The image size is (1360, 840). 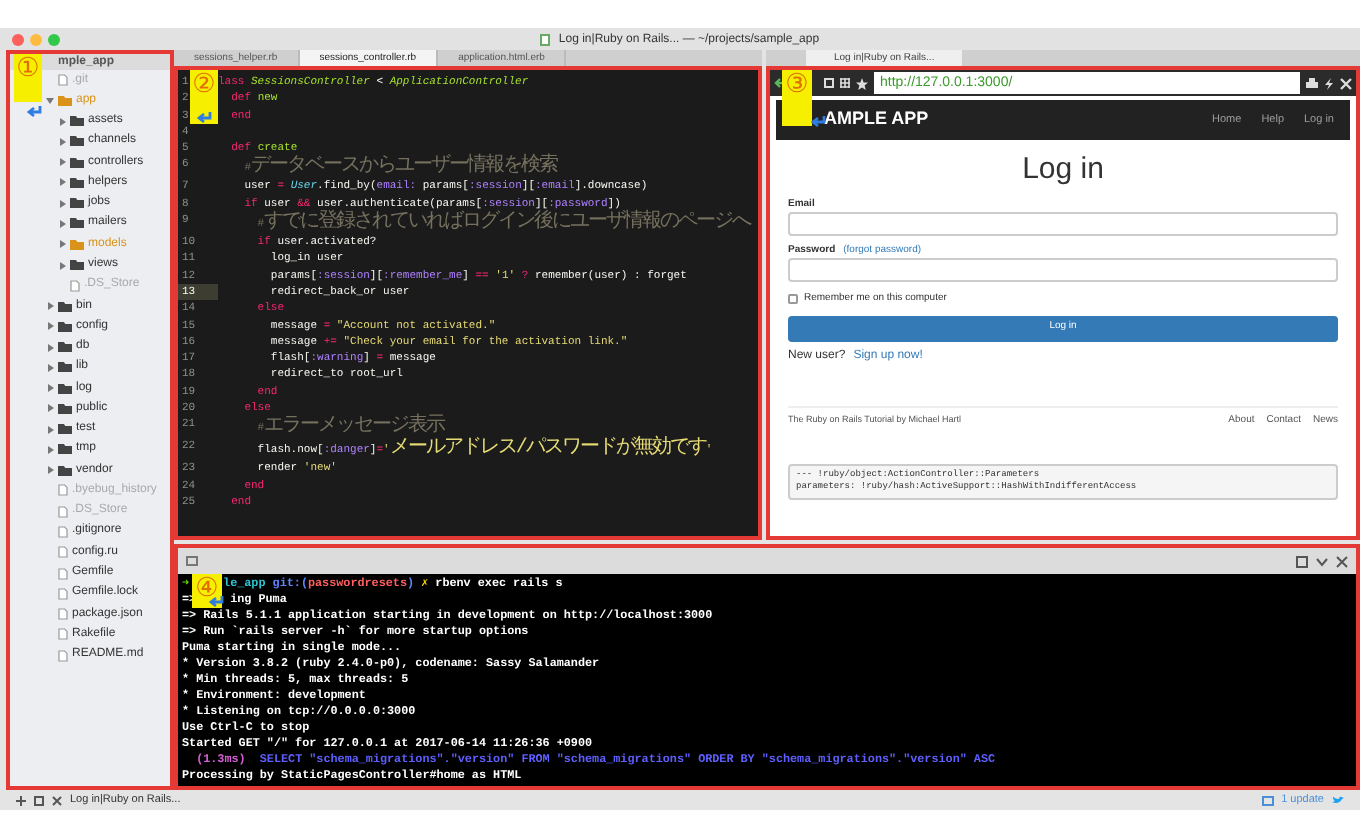 What do you see at coordinates (1267, 800) in the screenshot?
I see `update-icon` at bounding box center [1267, 800].